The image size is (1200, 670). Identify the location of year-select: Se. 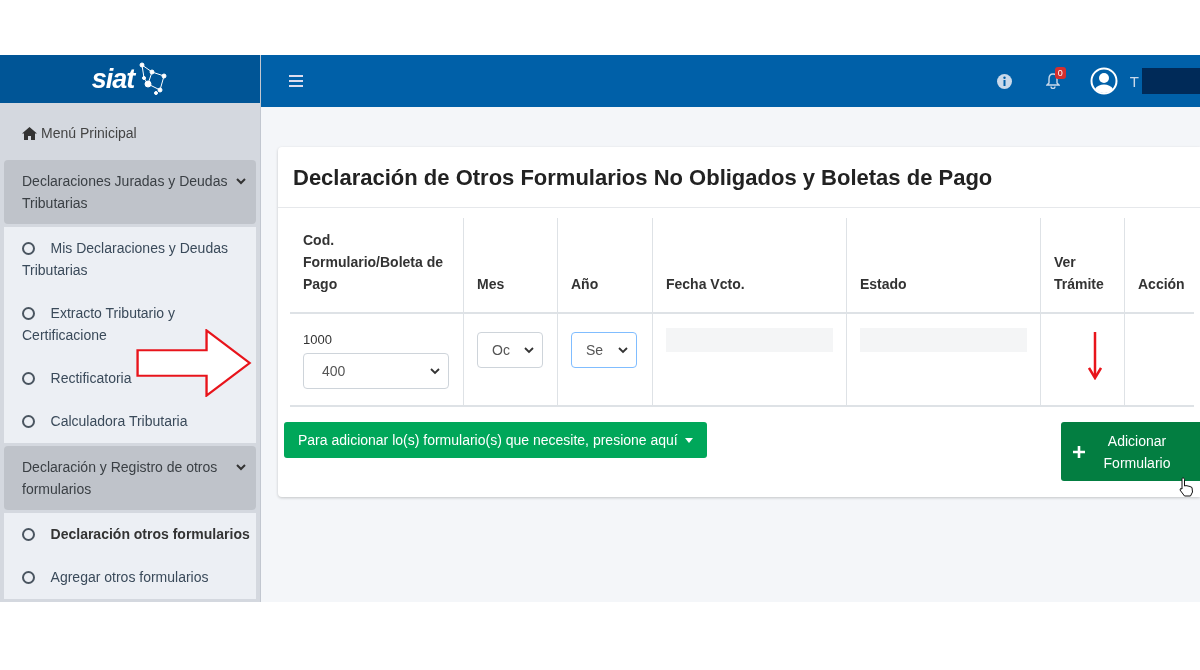
(604, 350).